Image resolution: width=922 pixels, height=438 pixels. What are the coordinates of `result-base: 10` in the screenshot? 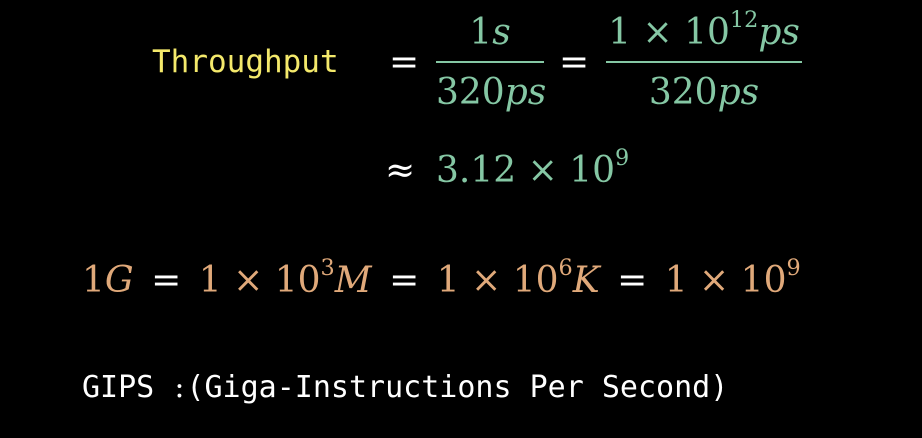 It's located at (592, 170).